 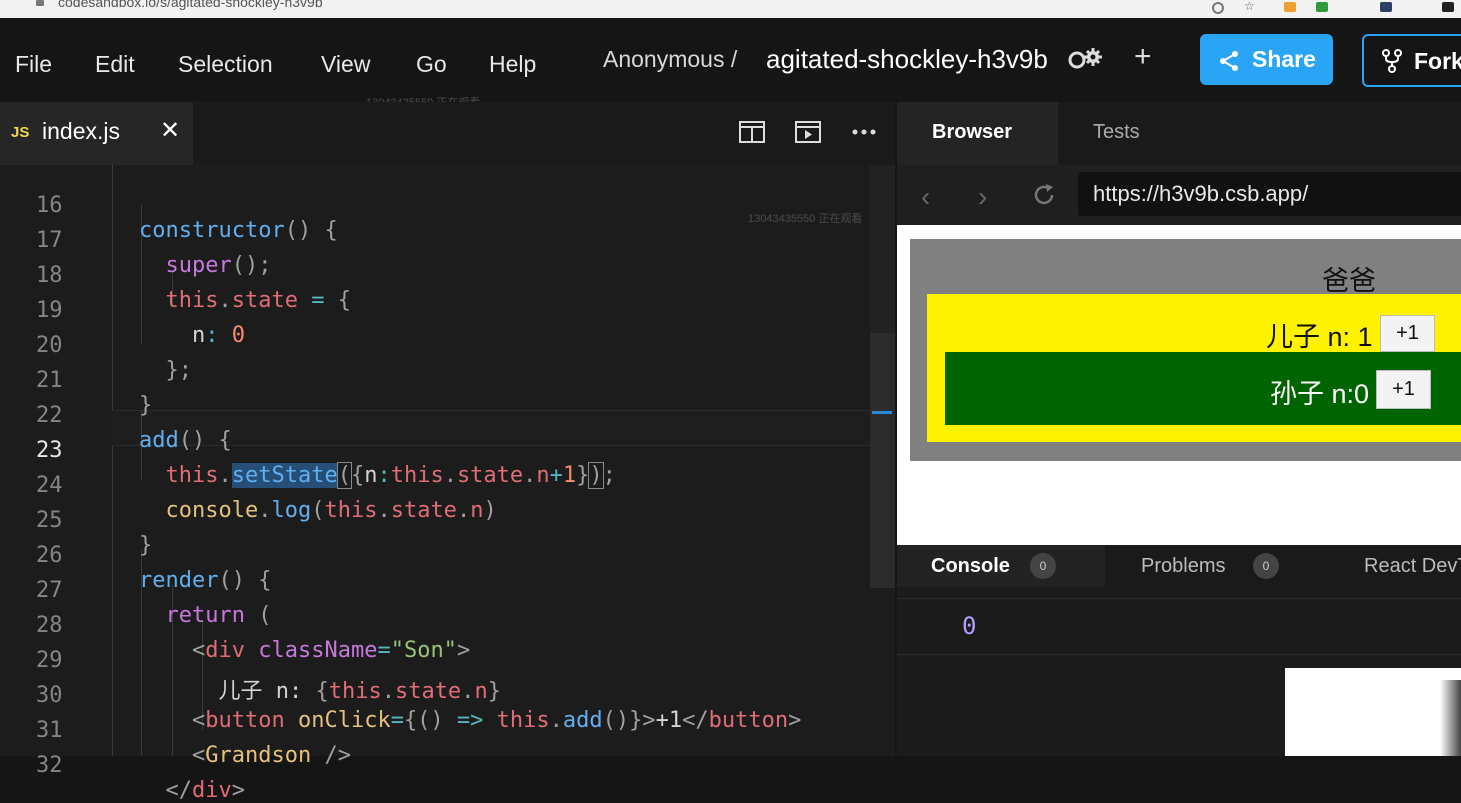 What do you see at coordinates (114, 358) in the screenshot?
I see `code-line: 20 };` at bounding box center [114, 358].